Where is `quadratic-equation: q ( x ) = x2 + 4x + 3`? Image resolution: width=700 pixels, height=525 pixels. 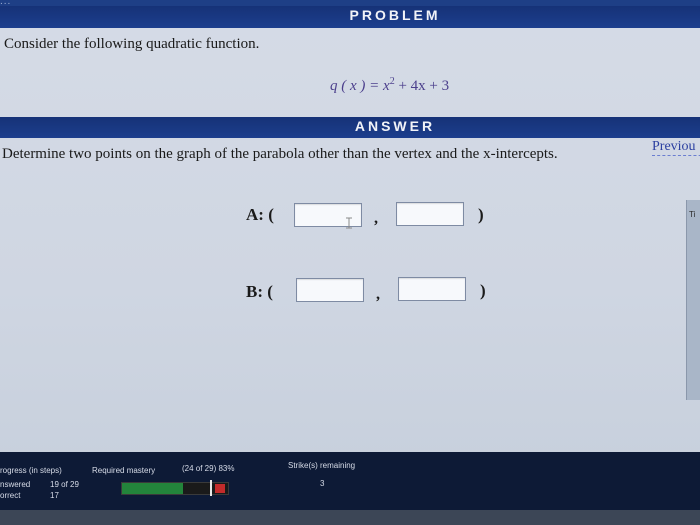 quadratic-equation: q ( x ) = x2 + 4x + 3 is located at coordinates (389, 85).